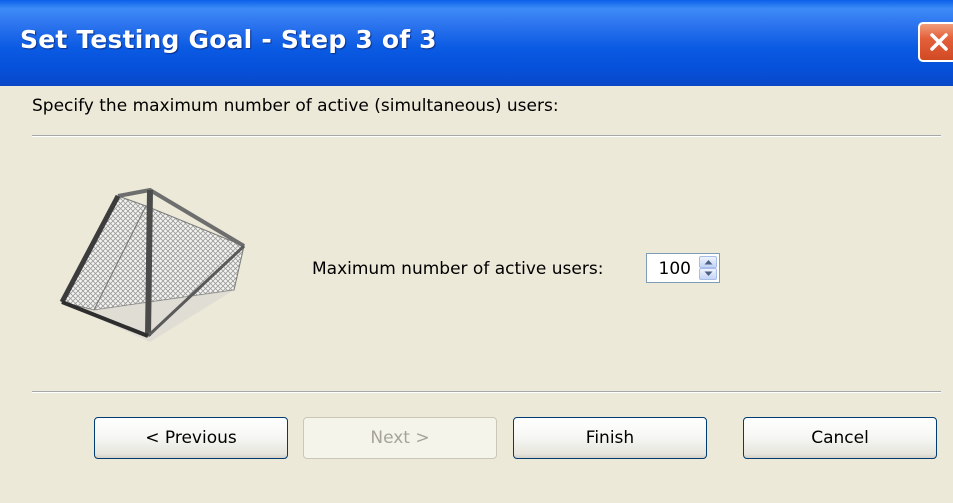  Describe the element at coordinates (939, 42) in the screenshot. I see `close-icon` at that location.